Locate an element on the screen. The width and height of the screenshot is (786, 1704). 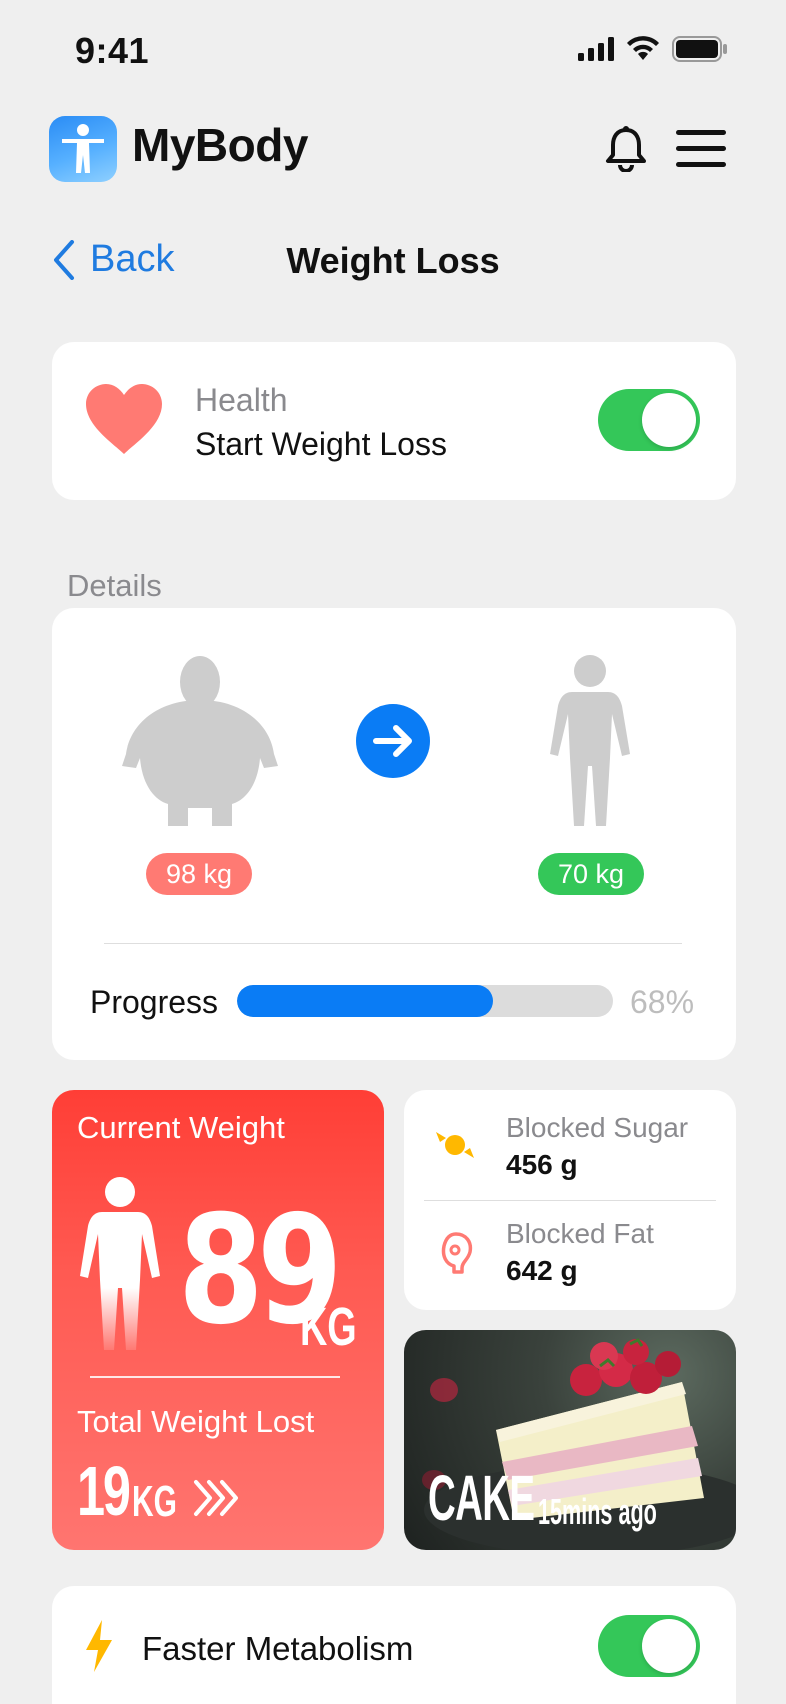
candy-icon is located at coordinates (455, 1145).